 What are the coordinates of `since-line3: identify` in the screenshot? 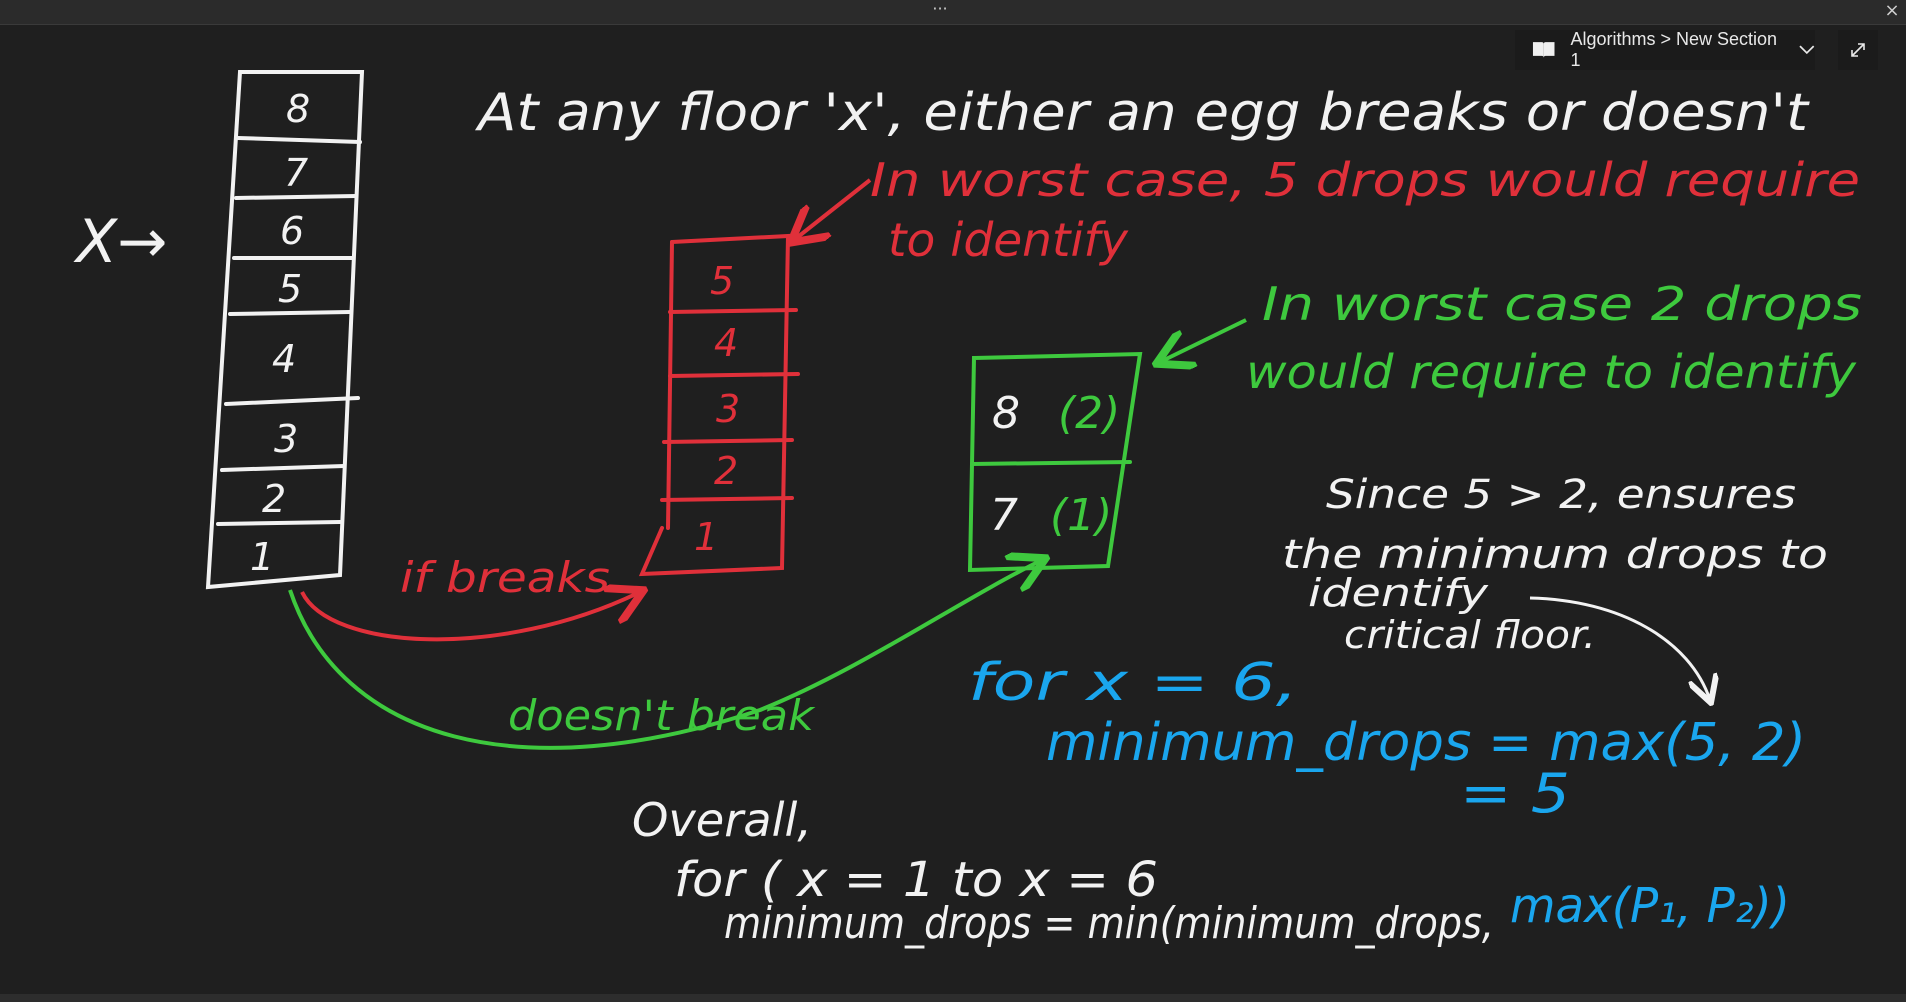 It's located at (1398, 593).